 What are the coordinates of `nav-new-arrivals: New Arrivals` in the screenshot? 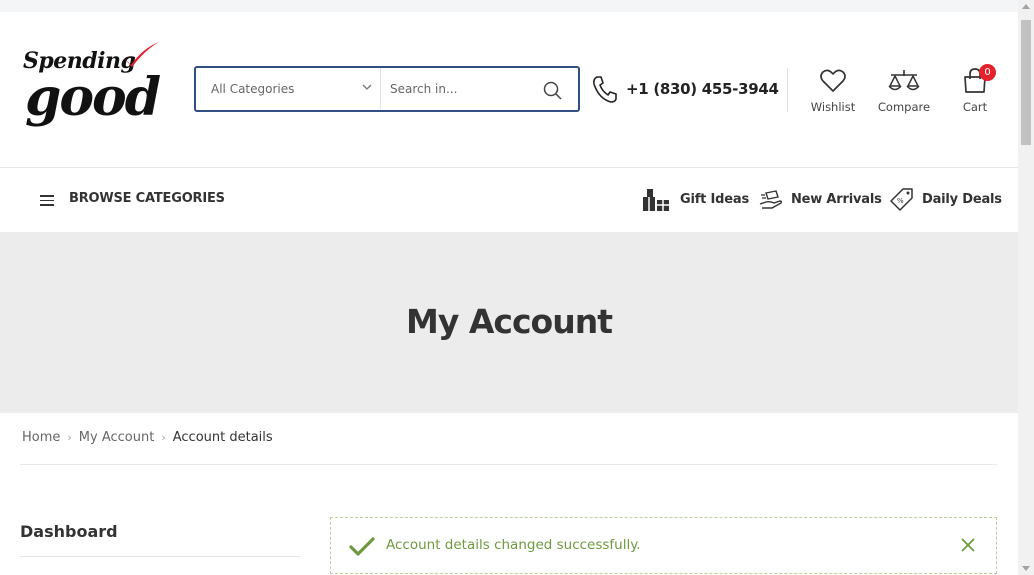 It's located at (820, 200).